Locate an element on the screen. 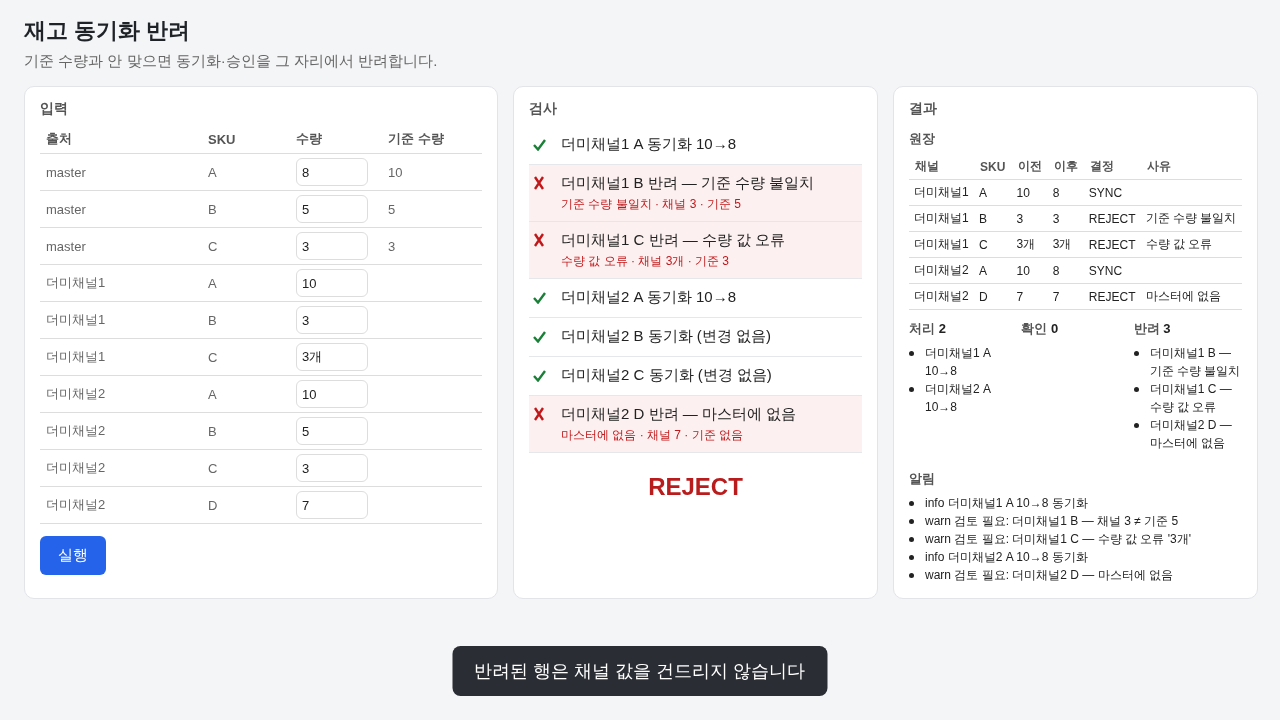  table-cell: 마스터에 없음 is located at coordinates (1183, 296).